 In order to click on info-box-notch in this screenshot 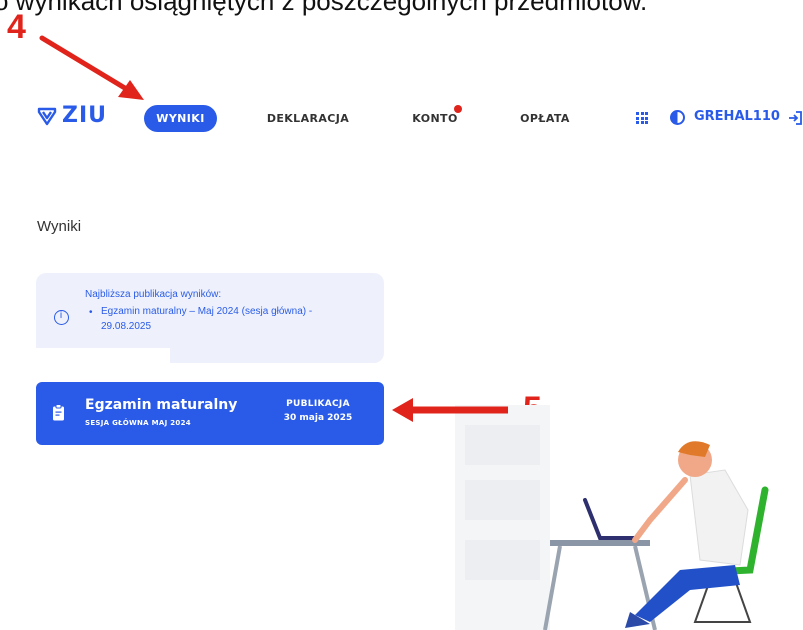, I will do `click(103, 355)`.